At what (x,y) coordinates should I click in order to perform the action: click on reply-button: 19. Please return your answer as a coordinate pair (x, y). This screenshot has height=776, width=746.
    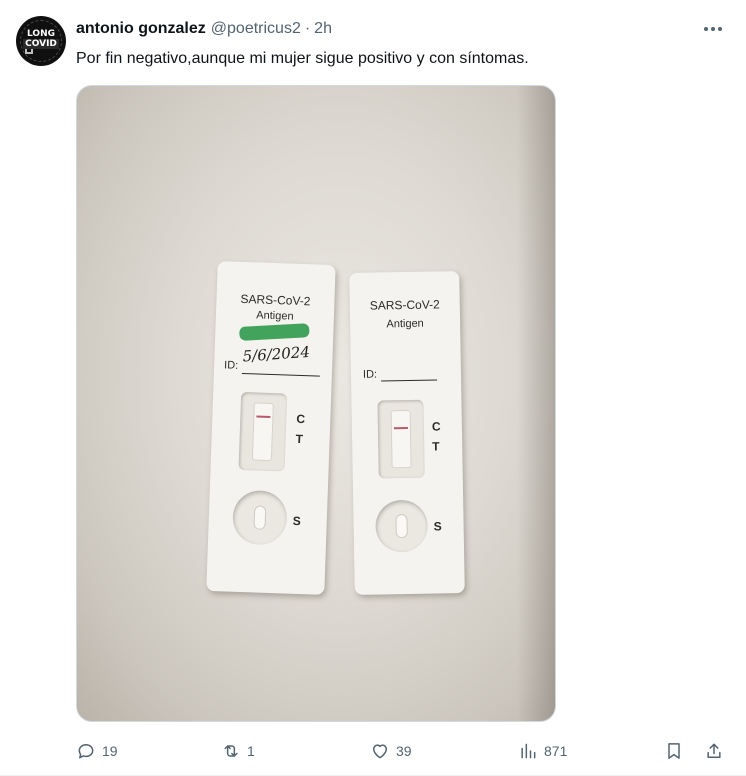
    Looking at the image, I should click on (97, 751).